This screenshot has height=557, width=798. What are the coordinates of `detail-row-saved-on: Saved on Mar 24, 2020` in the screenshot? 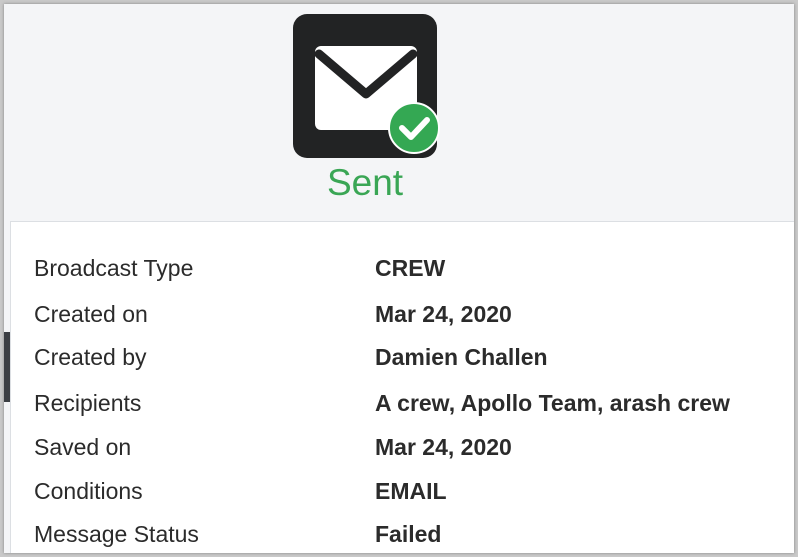 It's located at (402, 447).